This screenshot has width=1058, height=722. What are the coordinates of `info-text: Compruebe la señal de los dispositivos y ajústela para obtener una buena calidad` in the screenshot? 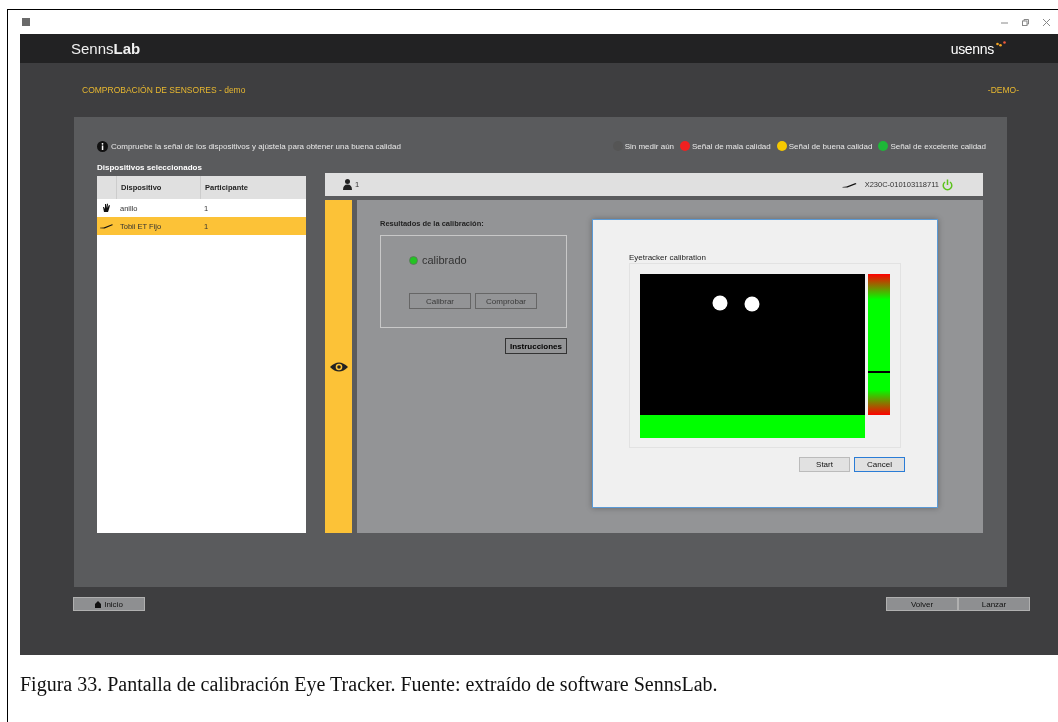 It's located at (256, 146).